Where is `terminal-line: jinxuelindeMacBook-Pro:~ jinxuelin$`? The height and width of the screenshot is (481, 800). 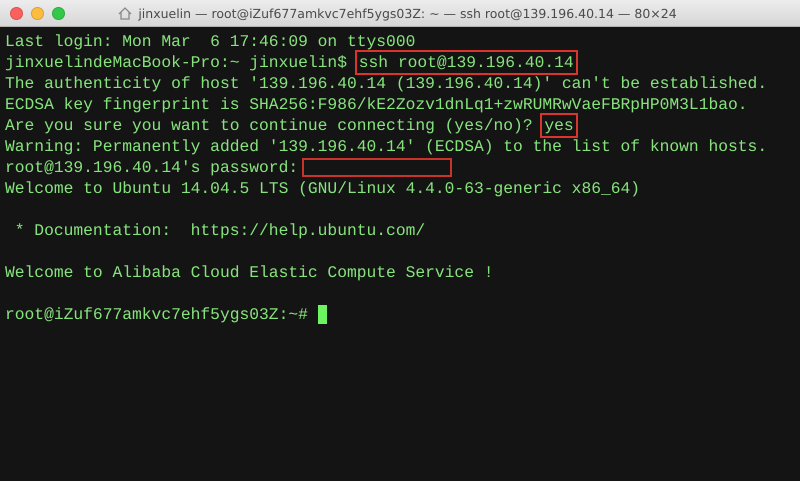
terminal-line: jinxuelindeMacBook-Pro:~ jinxuelin$ is located at coordinates (176, 62).